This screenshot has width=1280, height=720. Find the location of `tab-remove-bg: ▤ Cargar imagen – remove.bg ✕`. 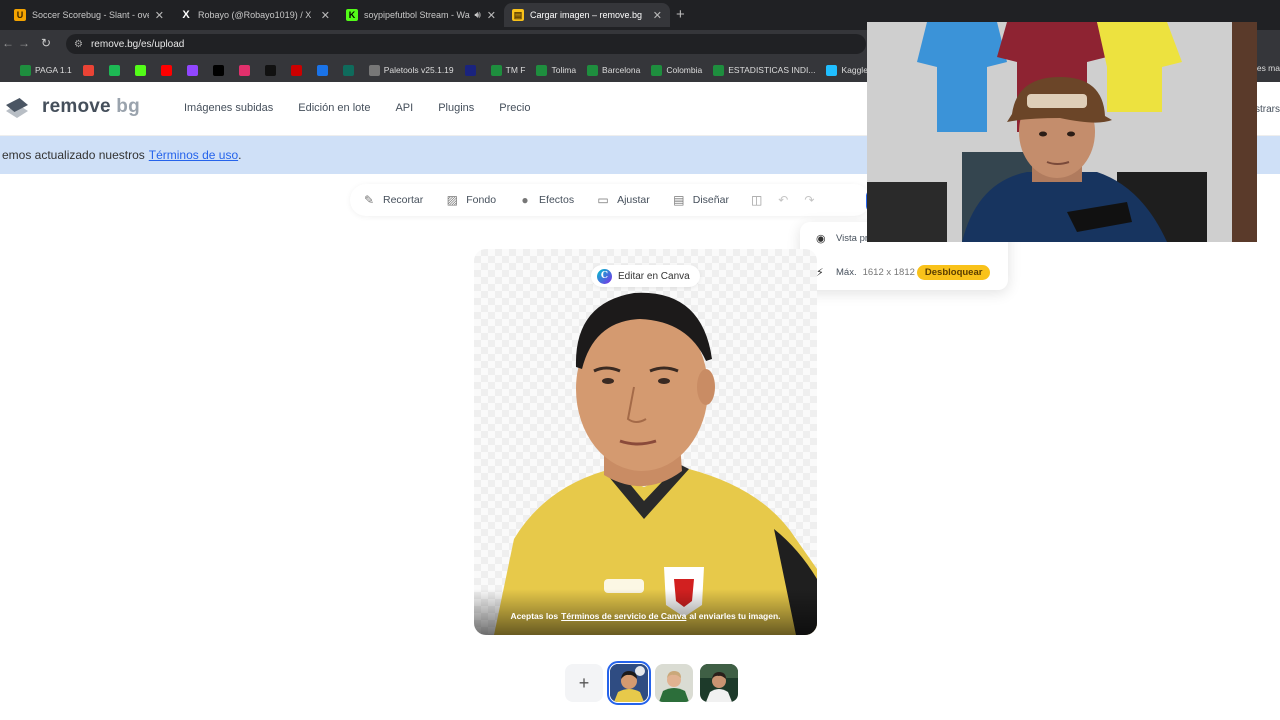

tab-remove-bg: ▤ Cargar imagen – remove.bg ✕ is located at coordinates (587, 15).